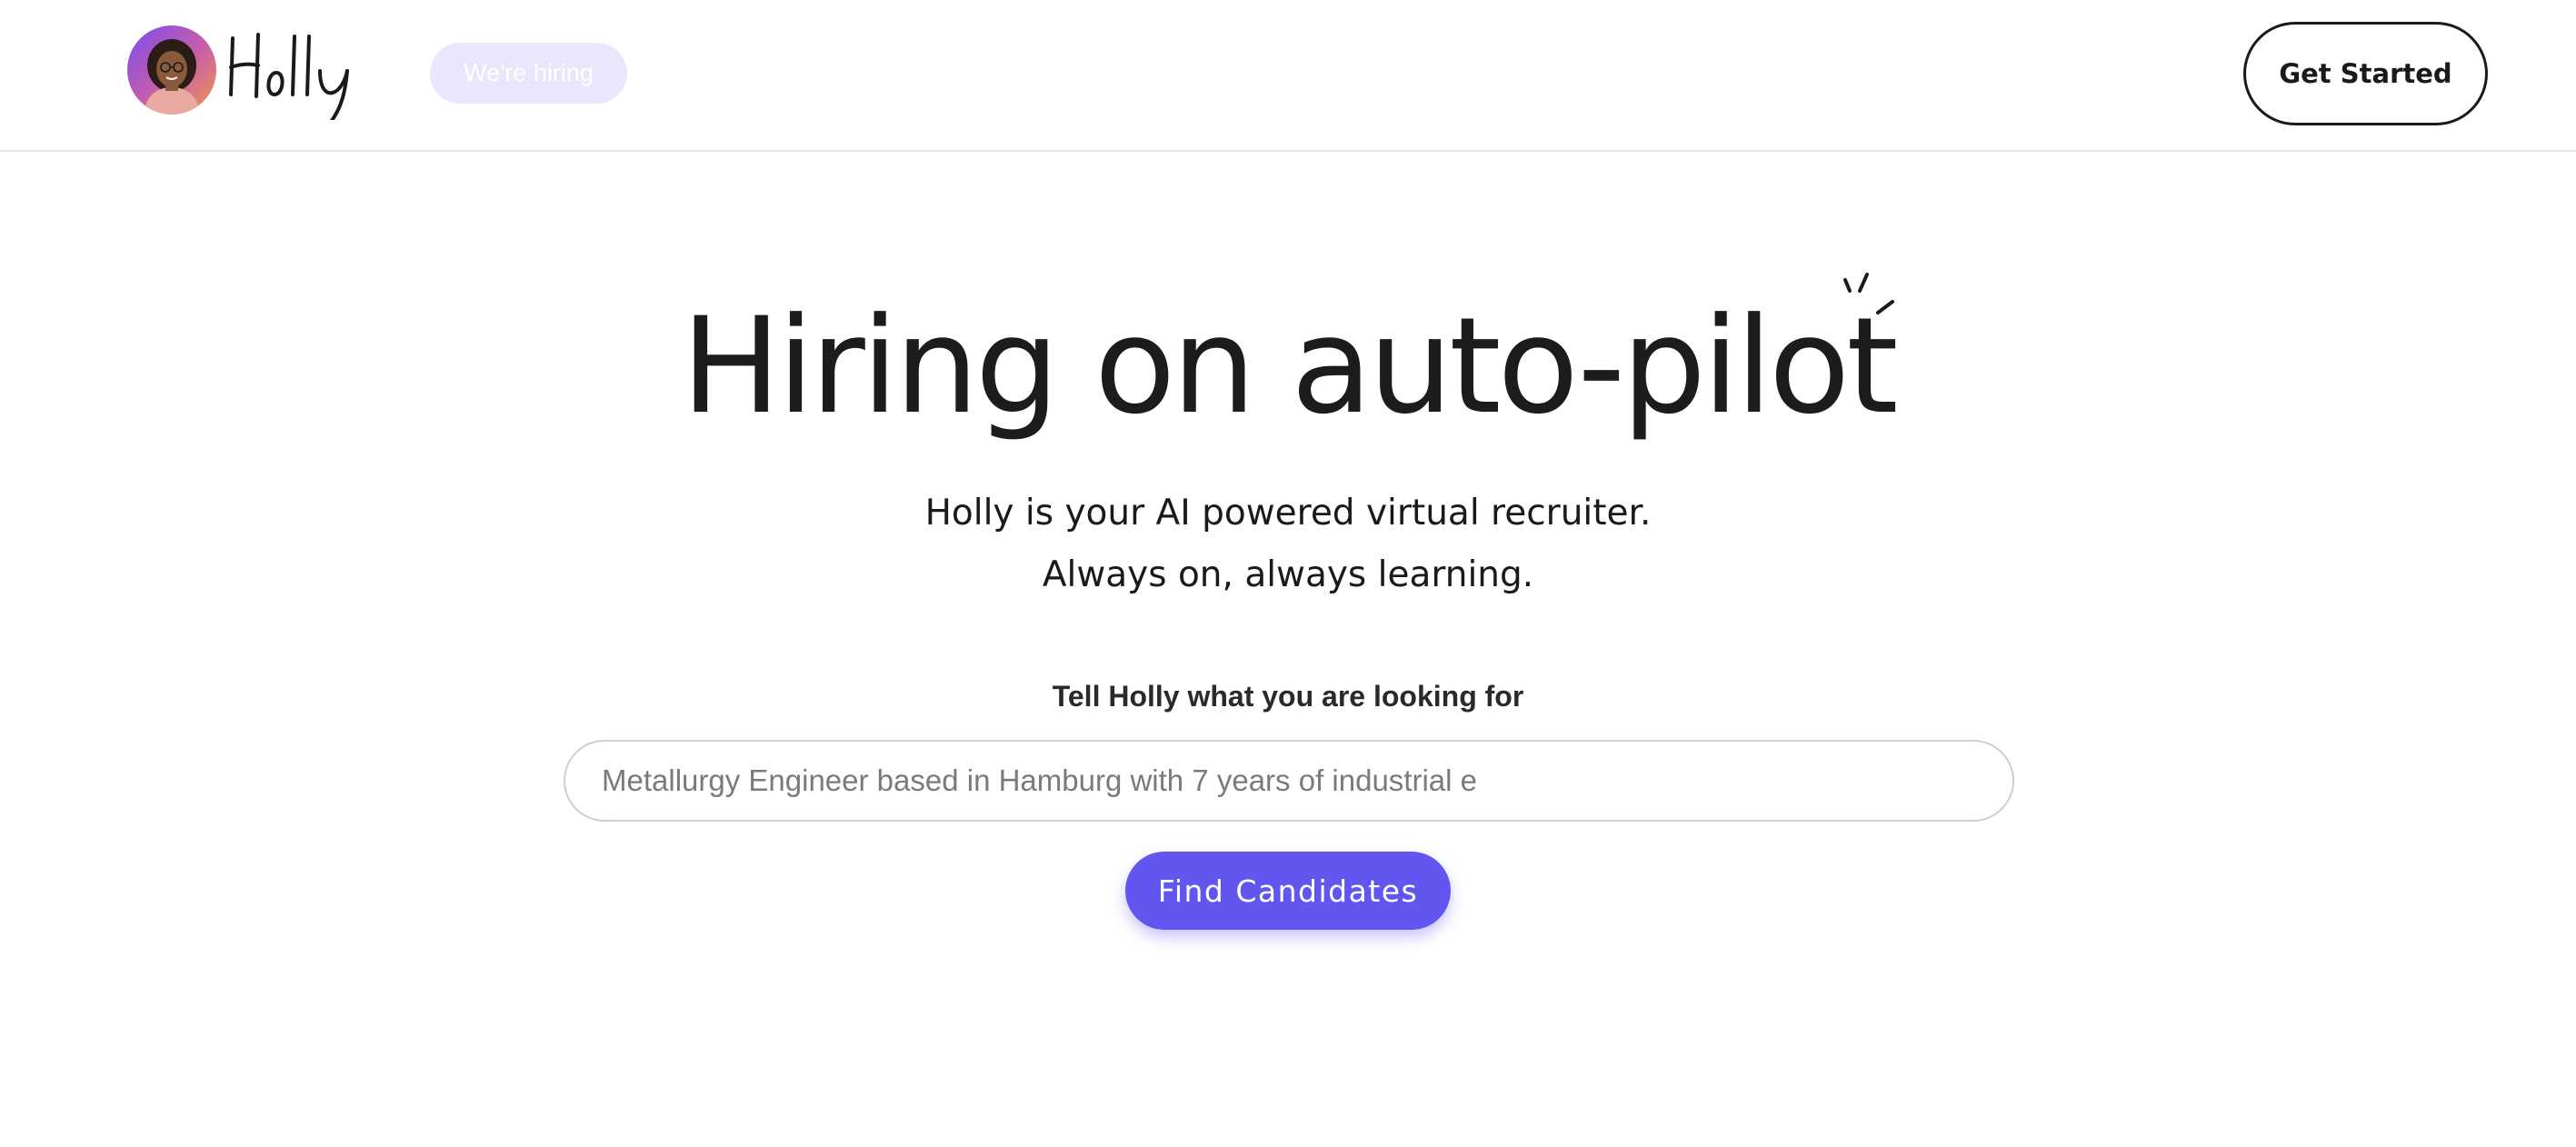  I want to click on search-label: Tell Holly what you are looking for, so click(1288, 697).